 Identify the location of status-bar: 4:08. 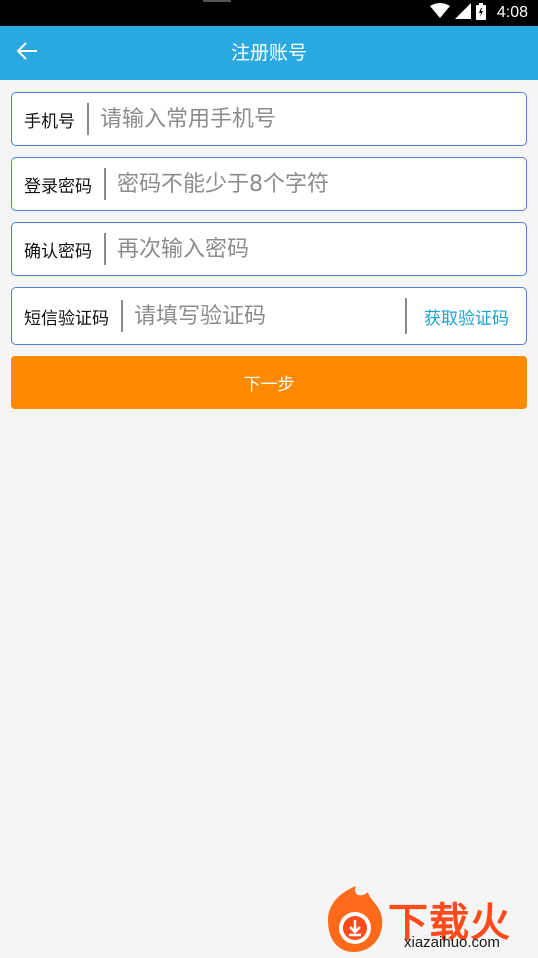
(269, 13).